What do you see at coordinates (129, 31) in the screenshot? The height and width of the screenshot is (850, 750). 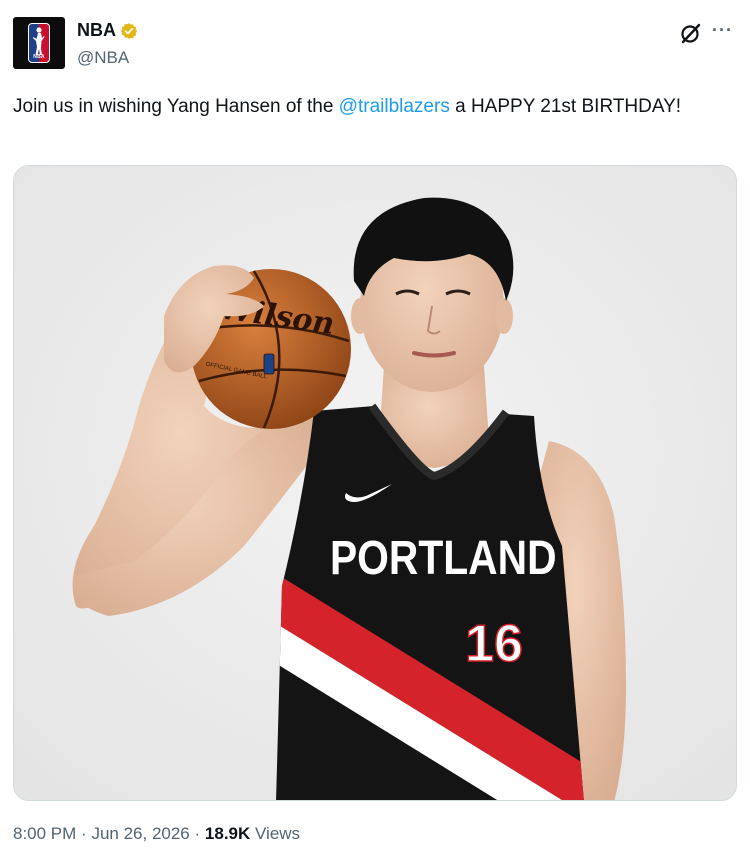 I see `verified-badge-icon` at bounding box center [129, 31].